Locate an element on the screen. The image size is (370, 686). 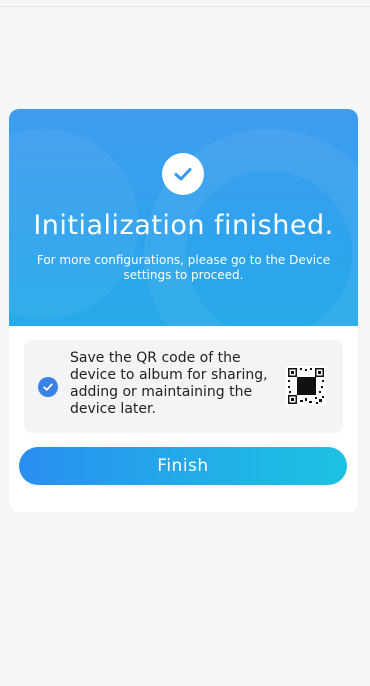
finish-button: Finish is located at coordinates (183, 466).